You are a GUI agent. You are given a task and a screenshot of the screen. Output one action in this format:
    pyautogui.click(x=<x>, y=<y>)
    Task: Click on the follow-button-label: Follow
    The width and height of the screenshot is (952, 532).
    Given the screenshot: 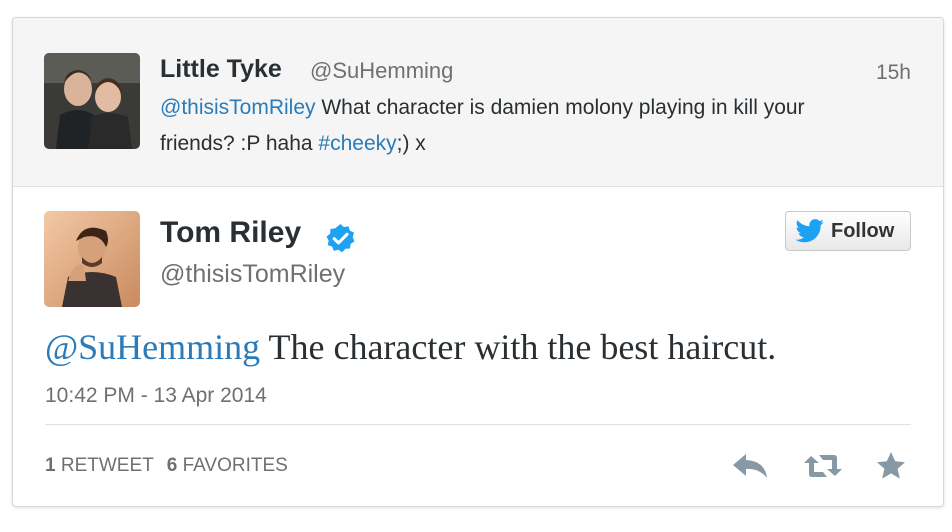 What is the action you would take?
    pyautogui.click(x=863, y=230)
    